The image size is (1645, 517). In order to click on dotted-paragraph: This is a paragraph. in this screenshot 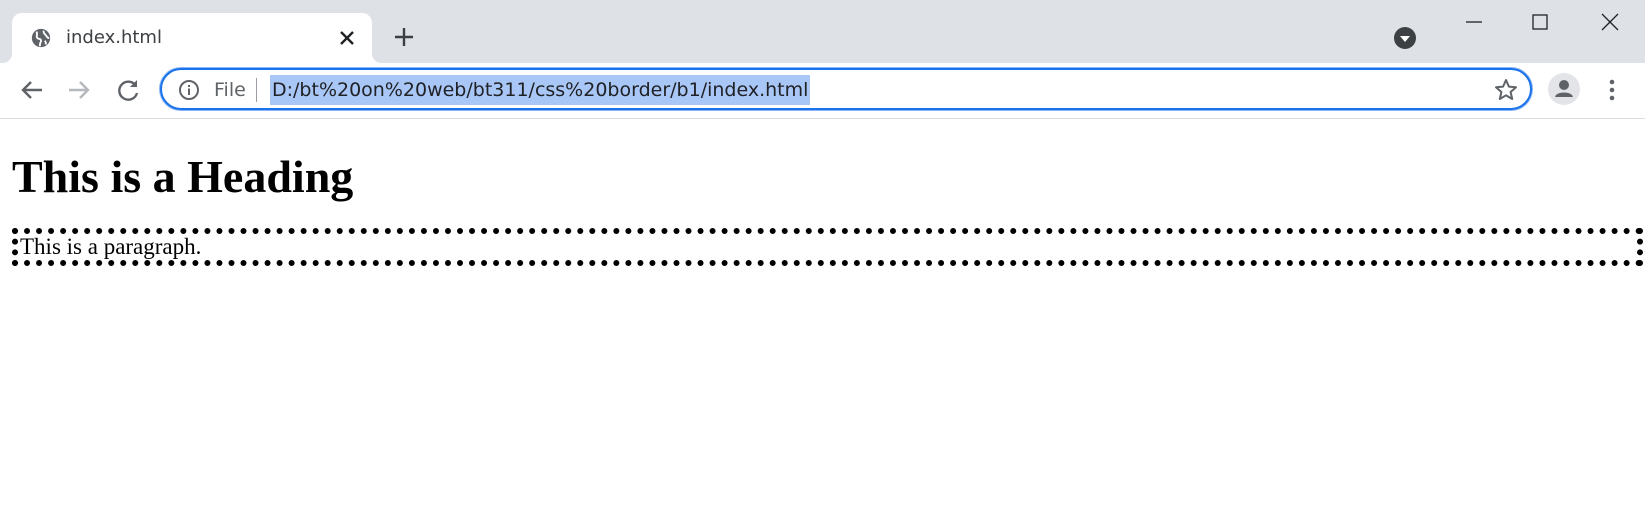, I will do `click(827, 247)`.